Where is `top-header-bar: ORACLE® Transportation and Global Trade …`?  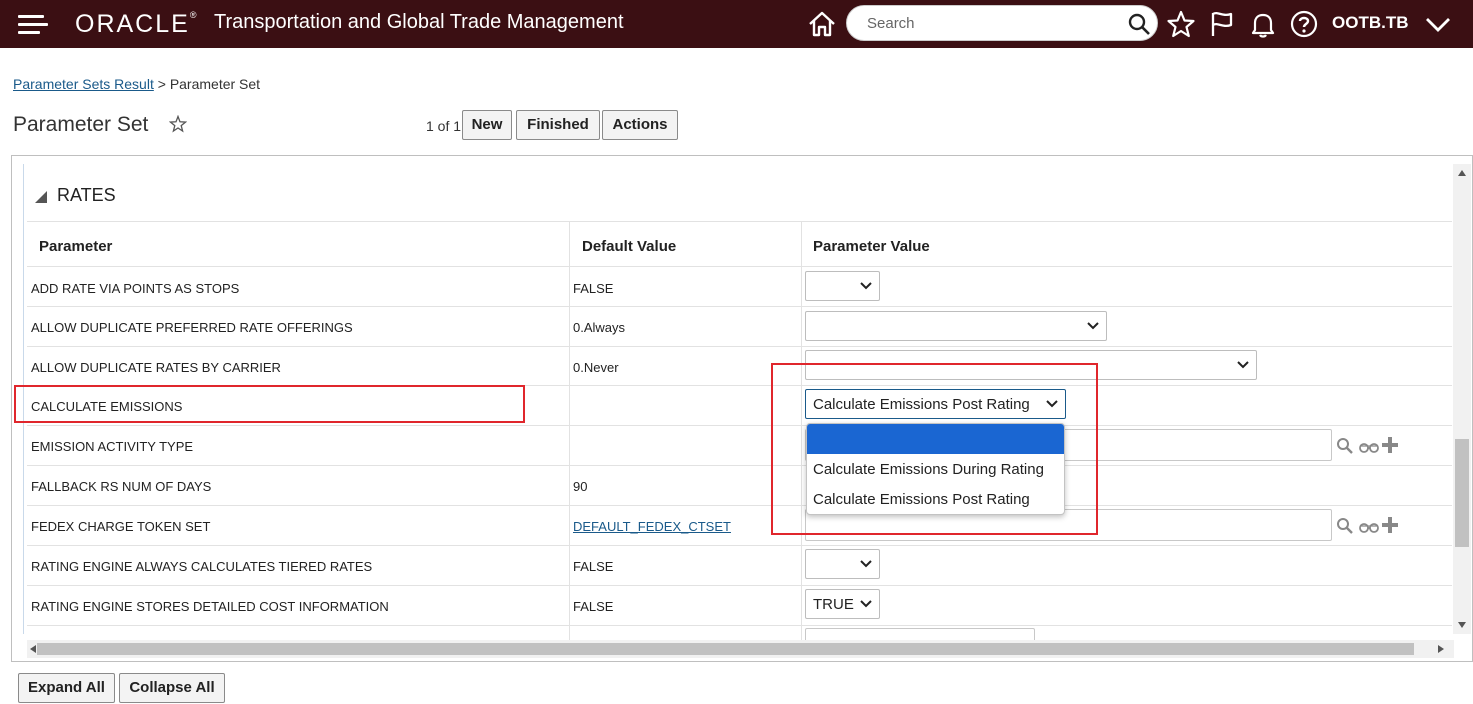 top-header-bar: ORACLE® Transportation and Global Trade … is located at coordinates (736, 24).